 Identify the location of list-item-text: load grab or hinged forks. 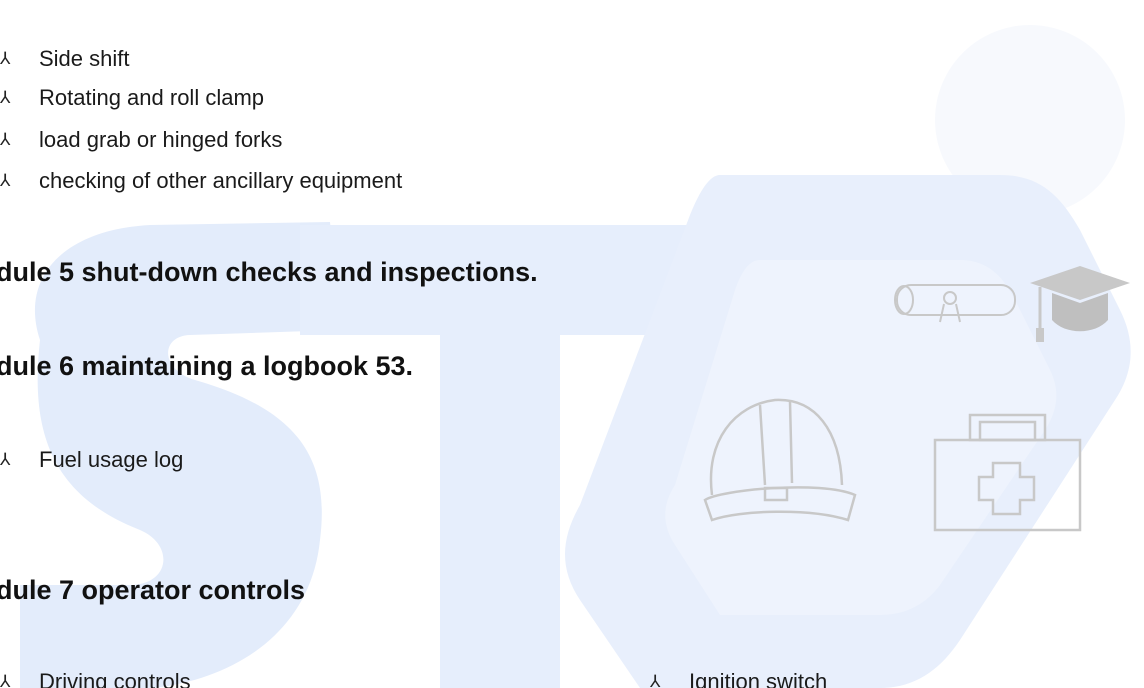
(161, 139).